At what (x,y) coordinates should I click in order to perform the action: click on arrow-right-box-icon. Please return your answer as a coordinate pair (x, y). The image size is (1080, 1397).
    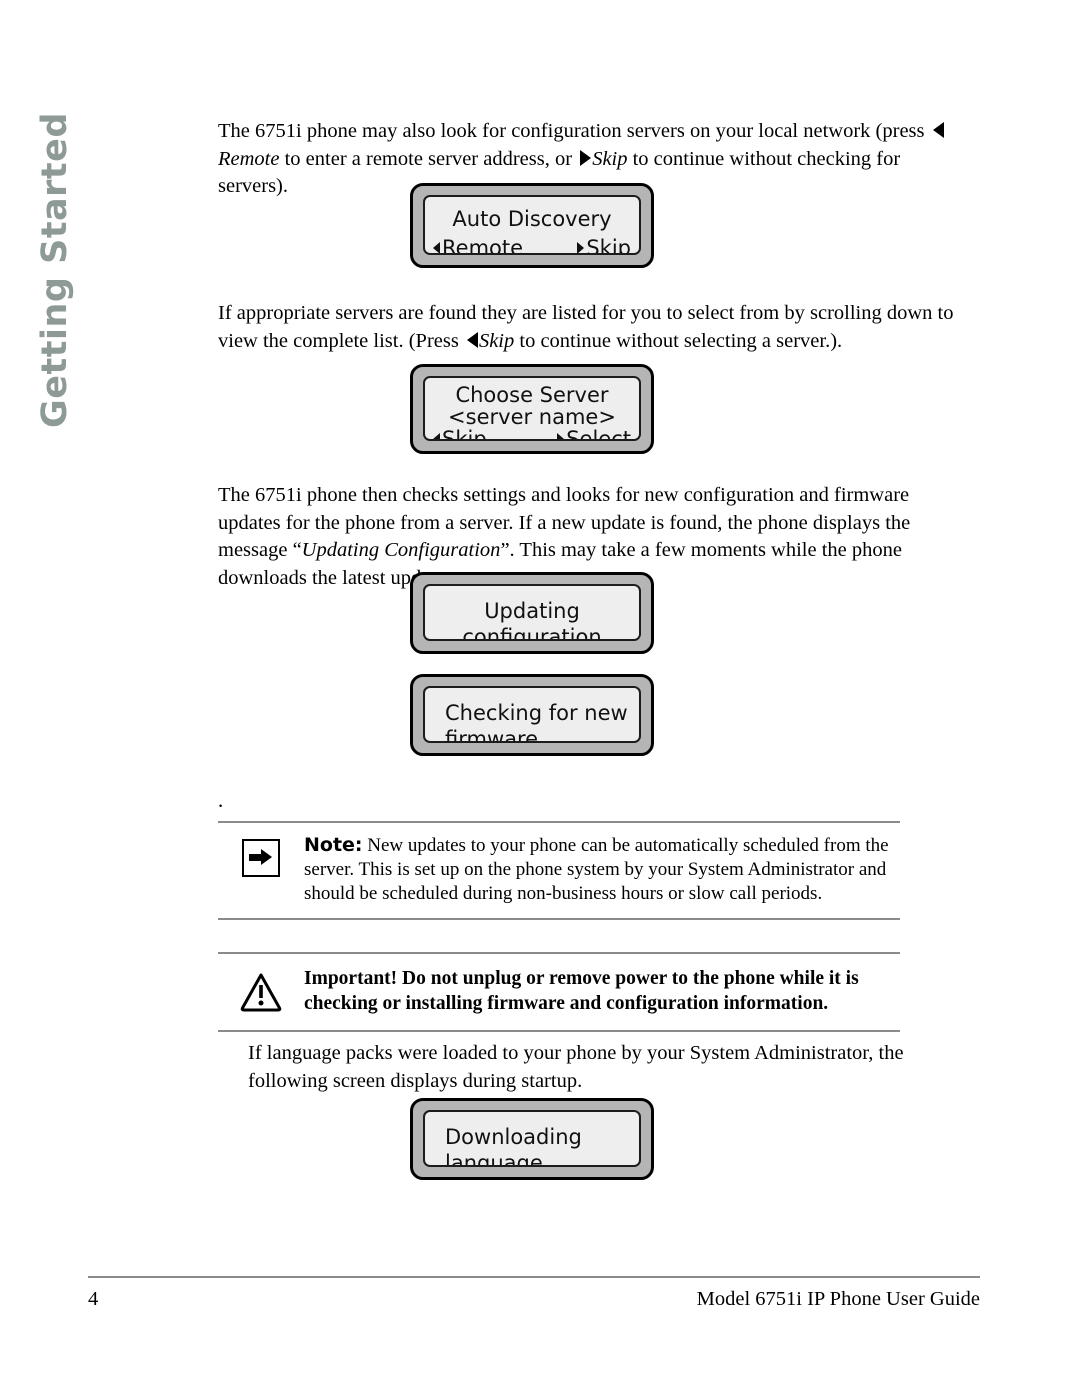
    Looking at the image, I should click on (261, 858).